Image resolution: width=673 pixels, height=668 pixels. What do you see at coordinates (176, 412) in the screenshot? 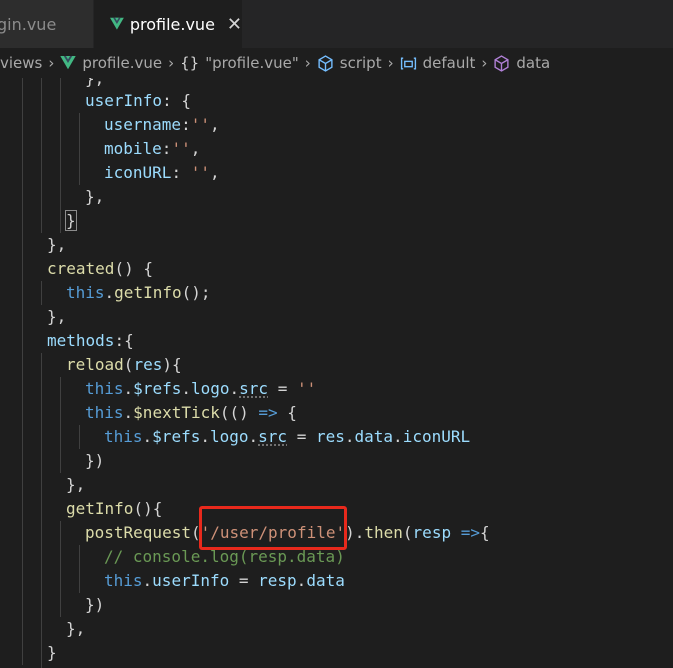
I see `code-token: $nextTick` at bounding box center [176, 412].